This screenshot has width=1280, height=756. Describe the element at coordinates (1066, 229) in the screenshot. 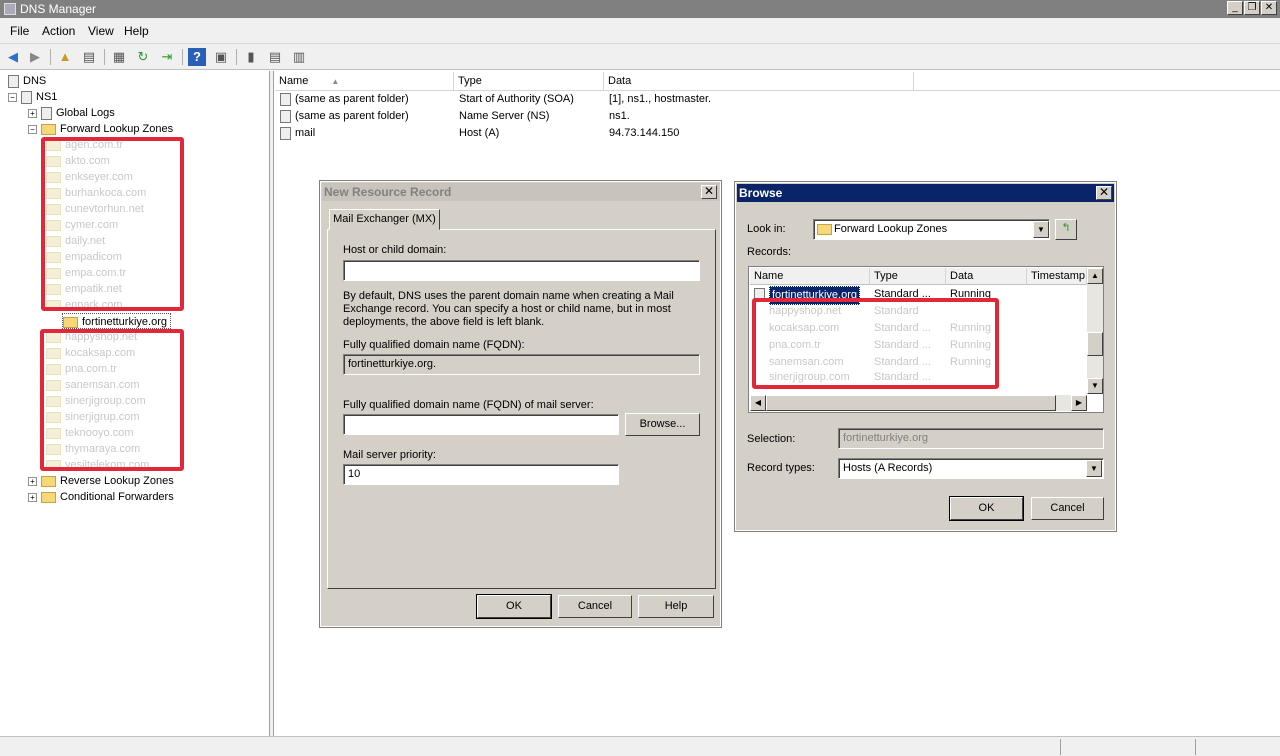

I see `up-level-icon: ↰` at that location.